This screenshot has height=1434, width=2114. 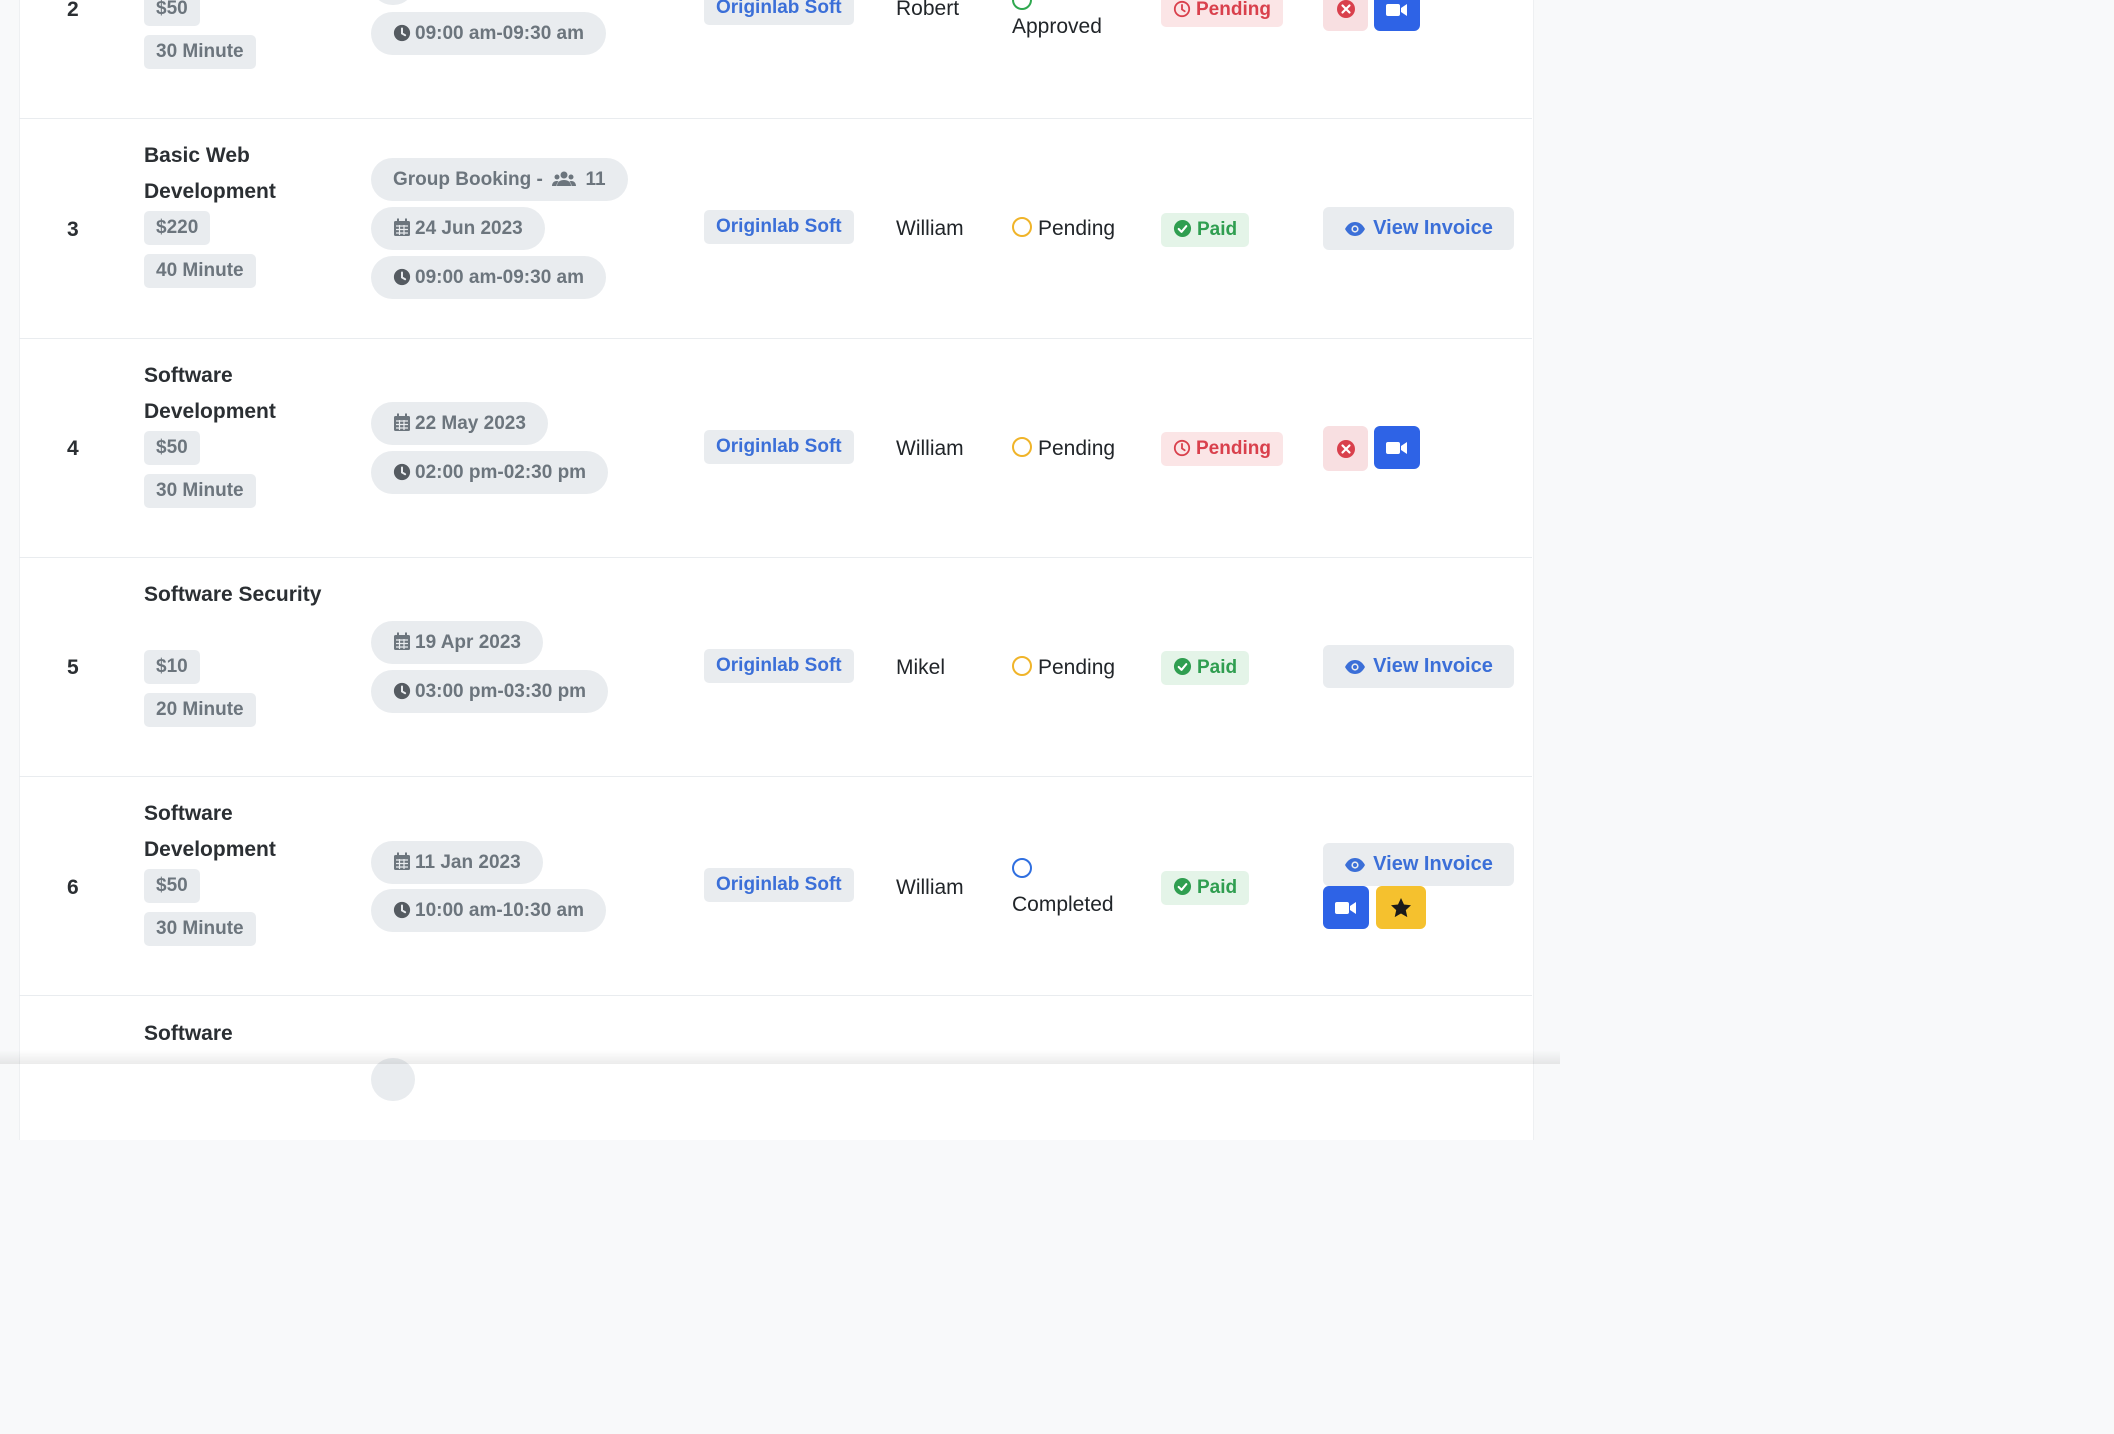 I want to click on service-title: Basic Web Development, so click(x=210, y=173).